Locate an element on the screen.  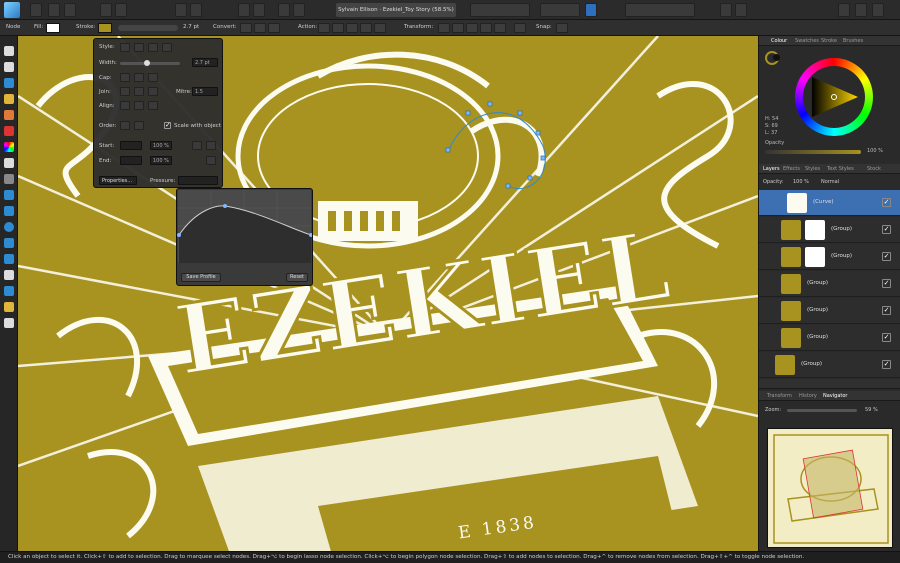
navigator-preview is located at coordinates (830, 488).